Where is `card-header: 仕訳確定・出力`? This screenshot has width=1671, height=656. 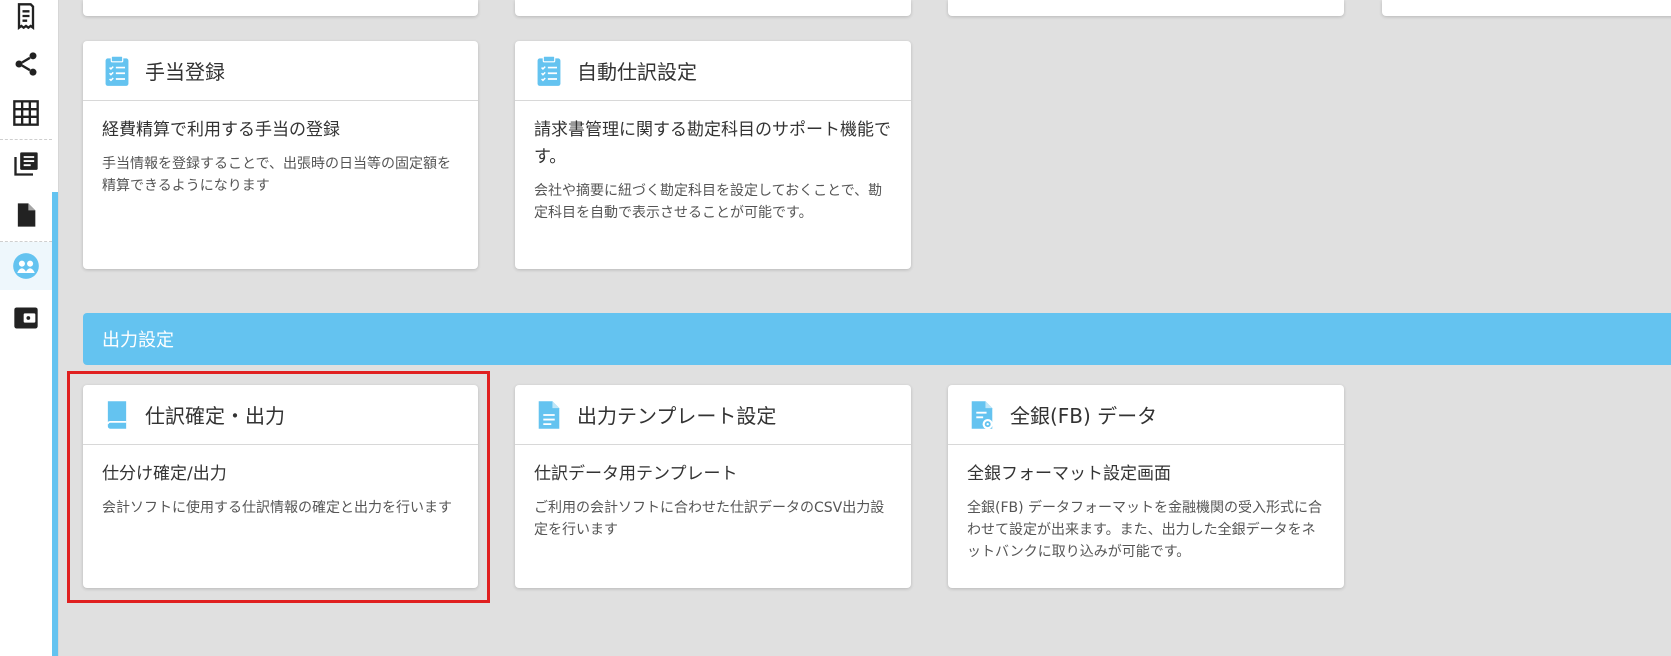
card-header: 仕訳確定・出力 is located at coordinates (280, 415).